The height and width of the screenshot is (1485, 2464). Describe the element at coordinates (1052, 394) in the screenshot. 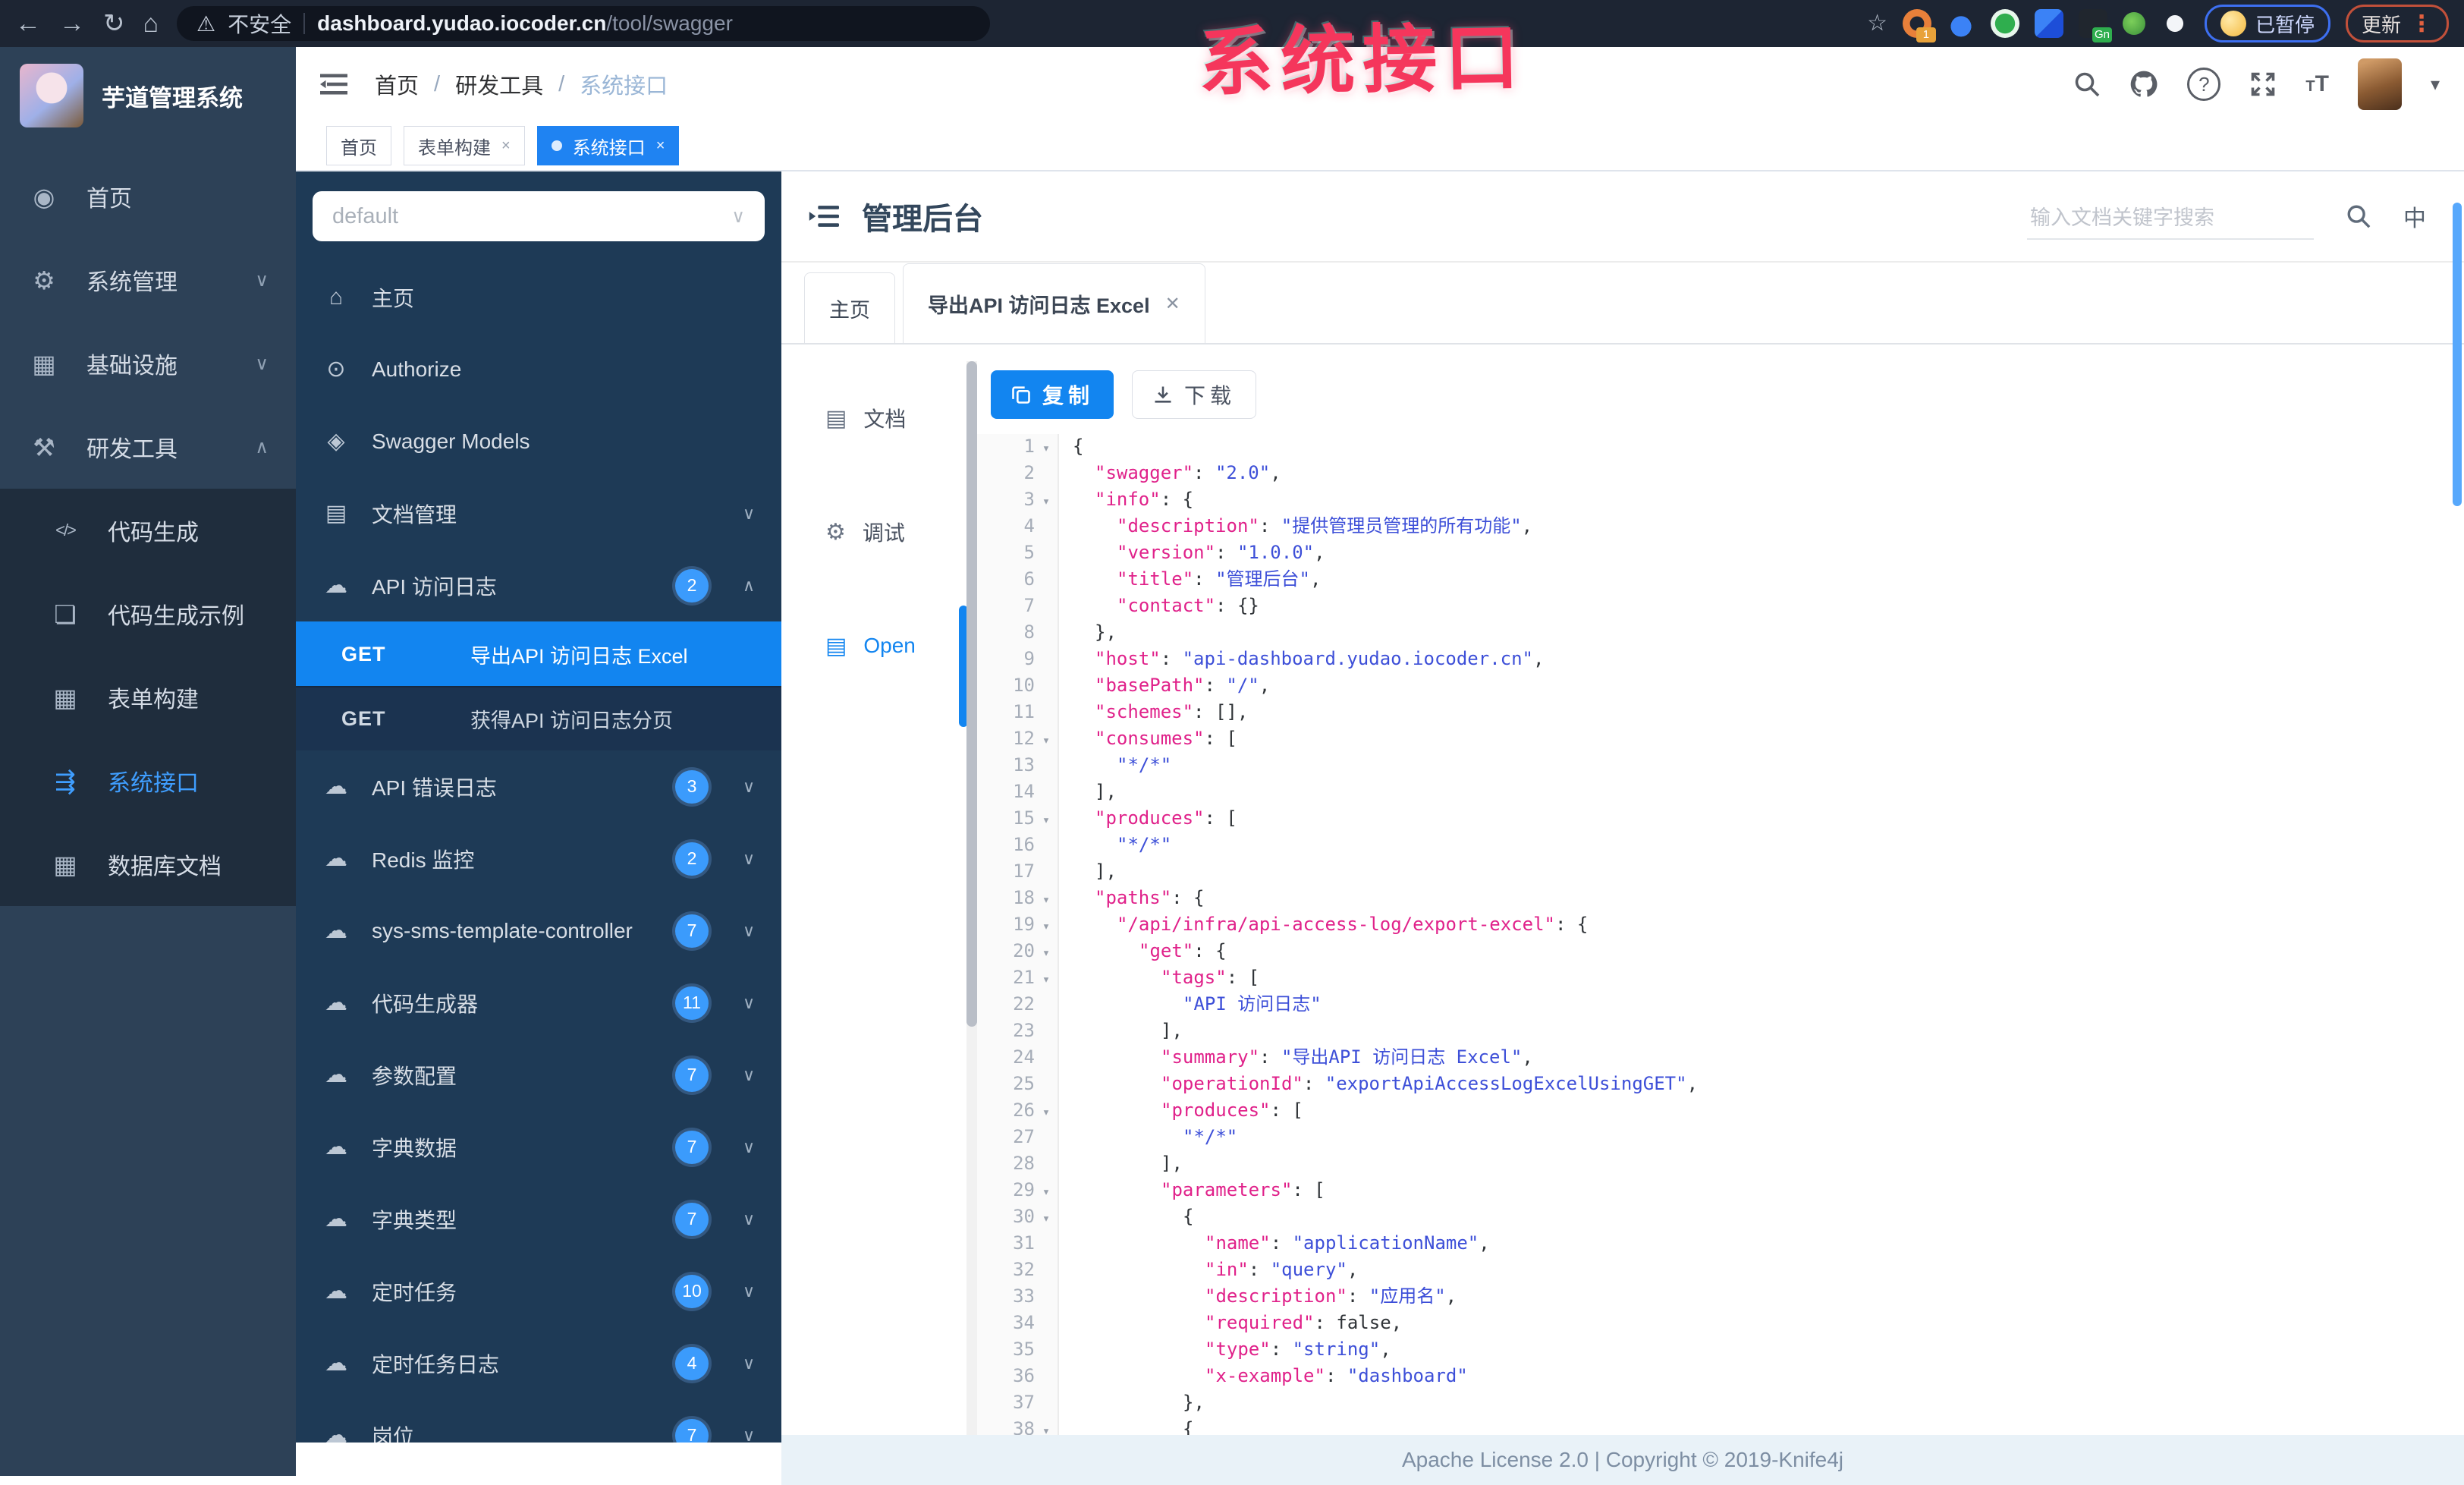

I see `copy-button: 复制` at that location.